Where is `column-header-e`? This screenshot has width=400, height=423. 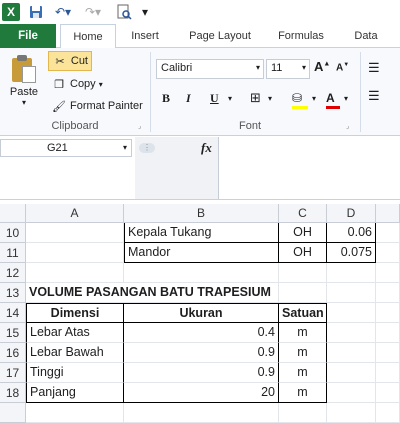 column-header-e is located at coordinates (388, 213).